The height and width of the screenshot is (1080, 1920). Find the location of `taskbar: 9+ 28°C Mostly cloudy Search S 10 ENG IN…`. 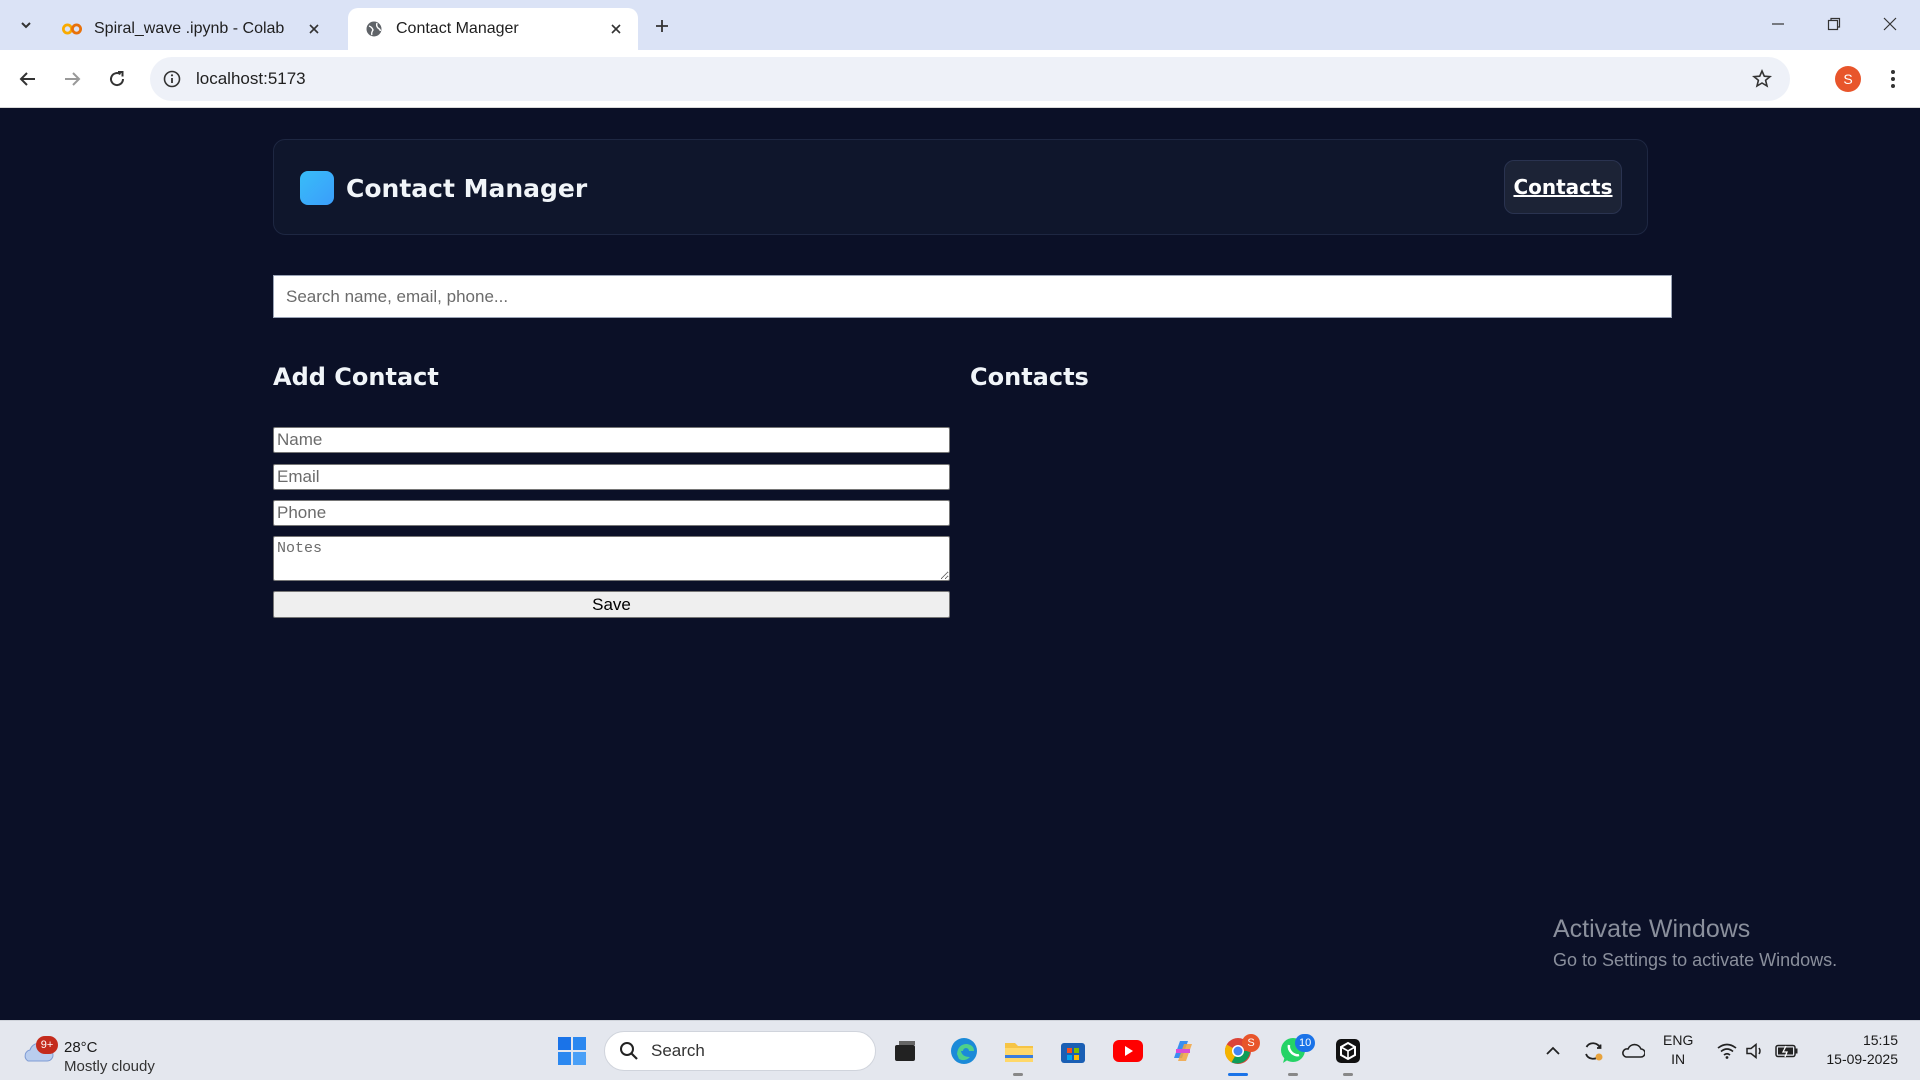

taskbar: 9+ 28°C Mostly cloudy Search S 10 ENG IN… is located at coordinates (960, 1050).